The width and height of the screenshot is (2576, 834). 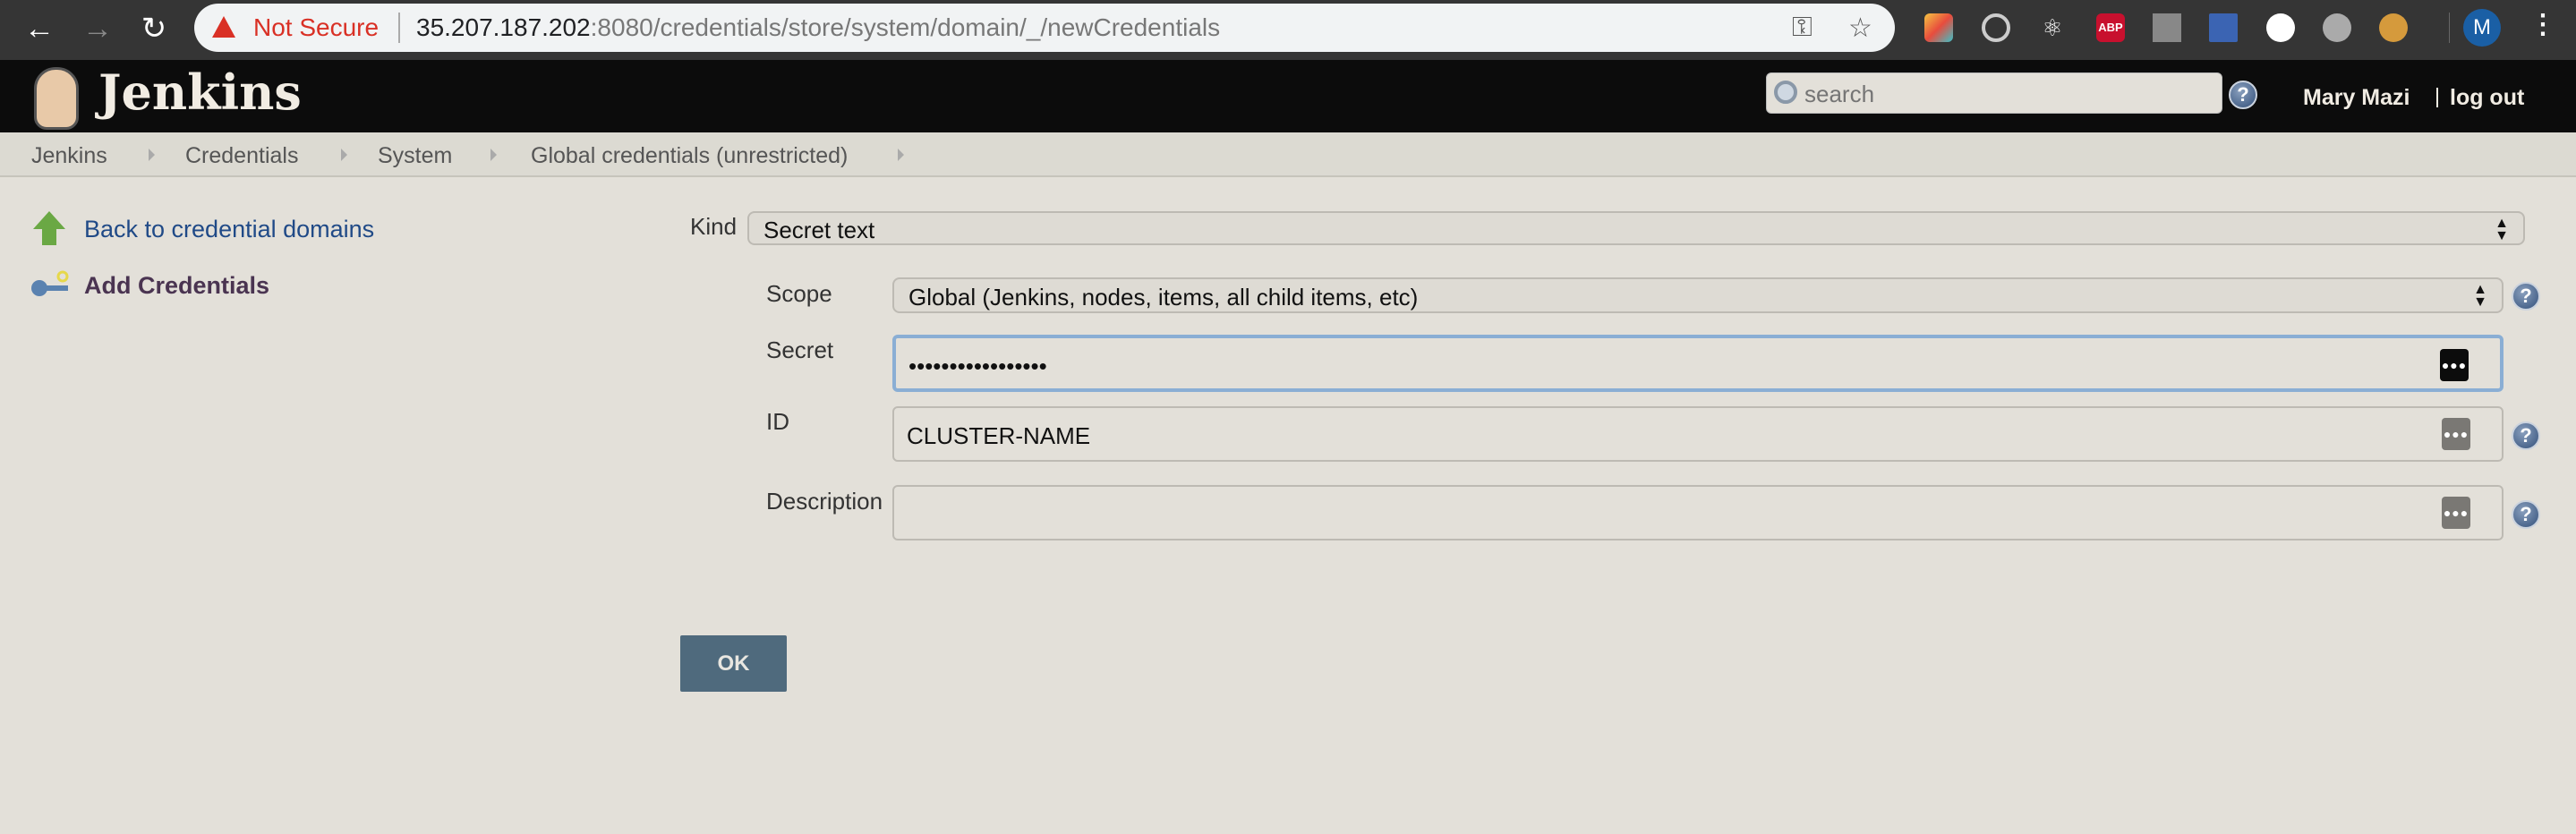 What do you see at coordinates (1785, 92) in the screenshot?
I see `search-icon` at bounding box center [1785, 92].